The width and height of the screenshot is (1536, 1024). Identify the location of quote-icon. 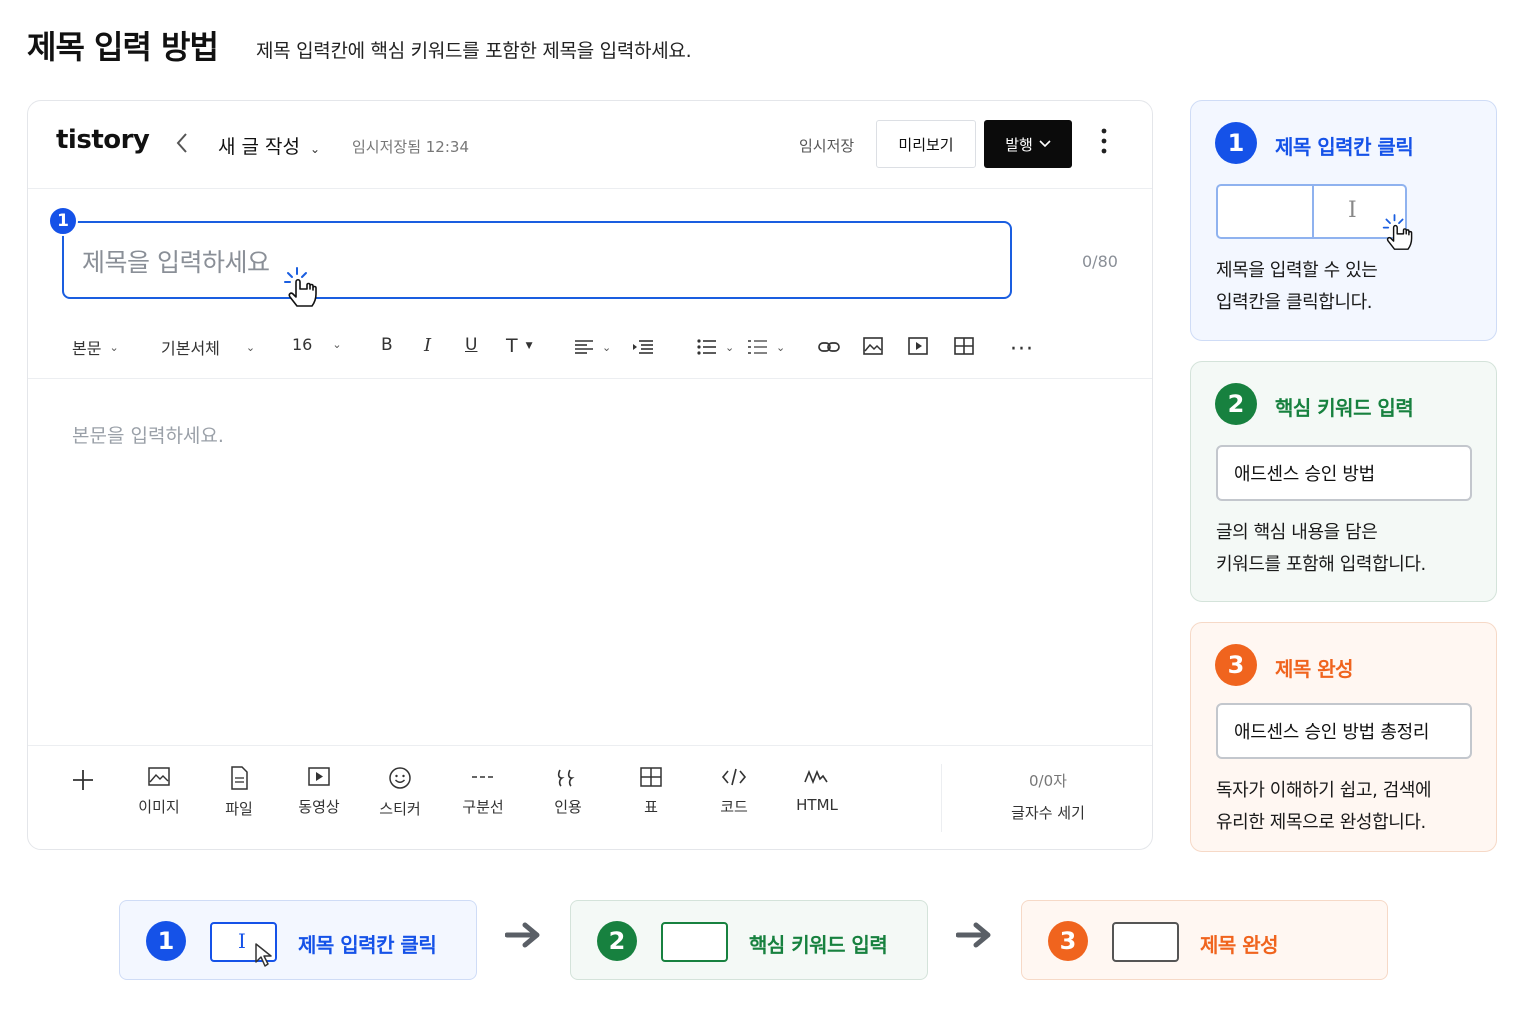
(566, 778).